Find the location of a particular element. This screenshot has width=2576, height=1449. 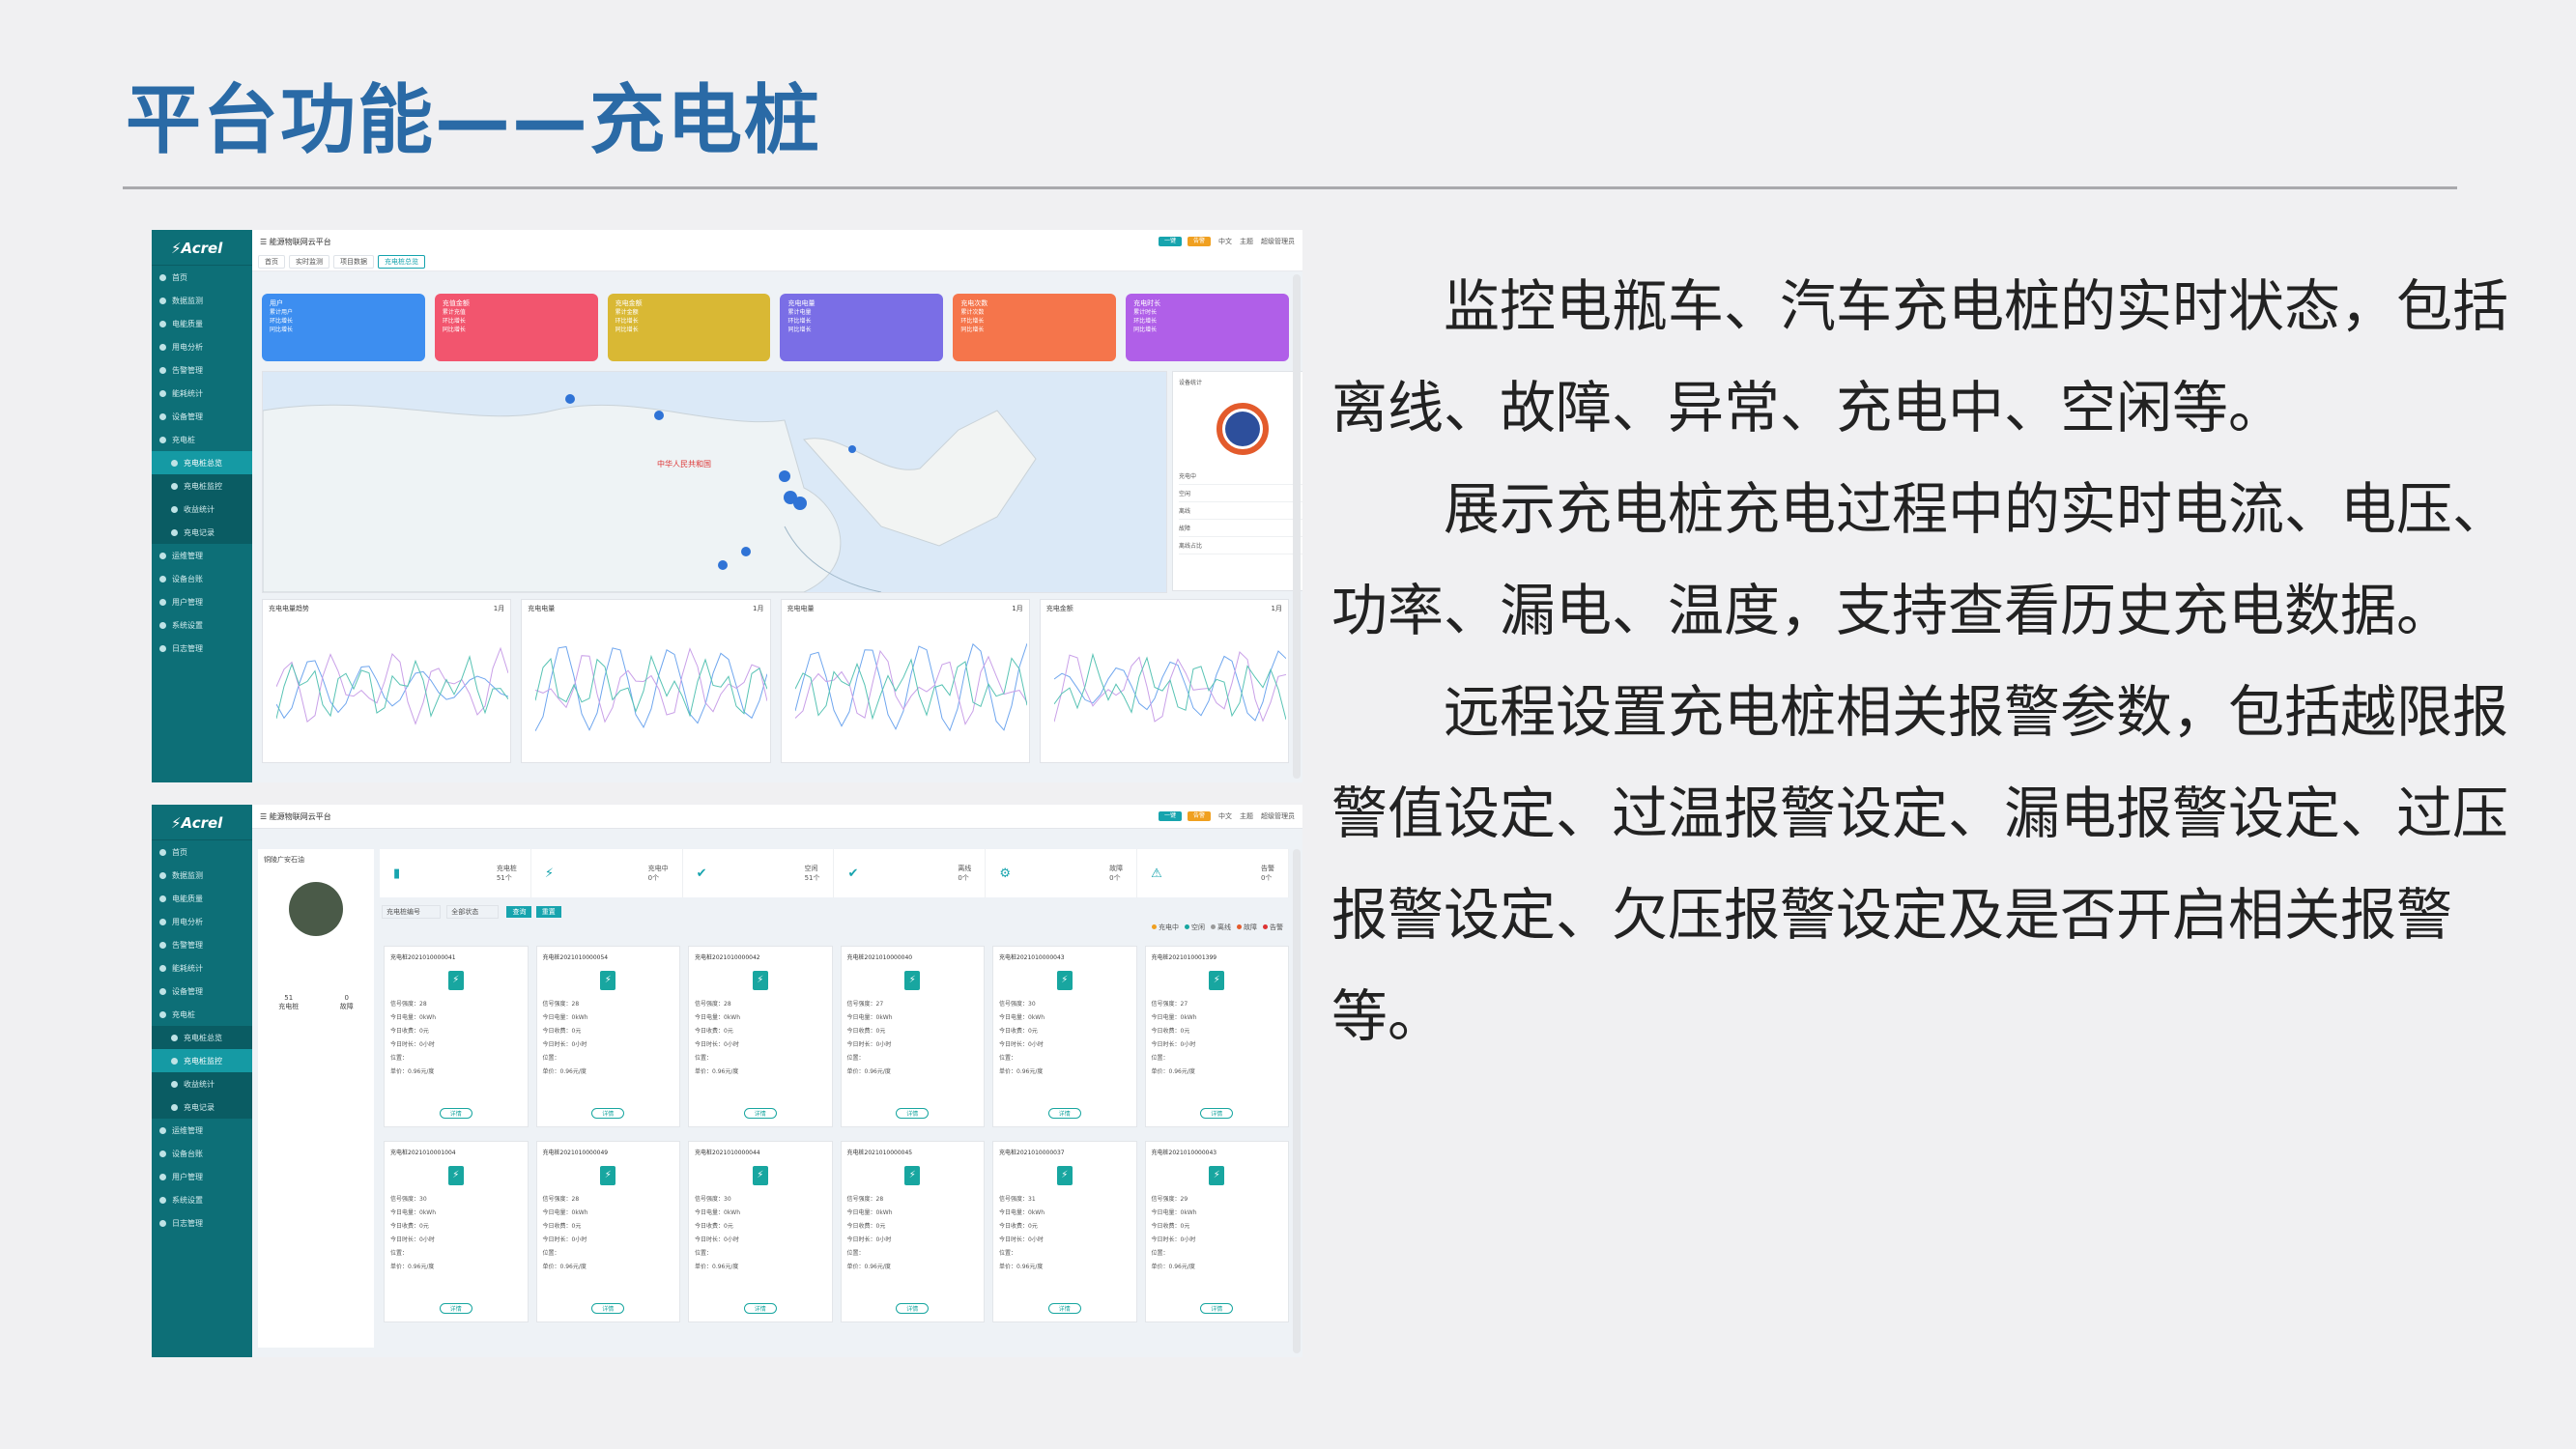

station-map: 中华人民共和国 is located at coordinates (715, 482).